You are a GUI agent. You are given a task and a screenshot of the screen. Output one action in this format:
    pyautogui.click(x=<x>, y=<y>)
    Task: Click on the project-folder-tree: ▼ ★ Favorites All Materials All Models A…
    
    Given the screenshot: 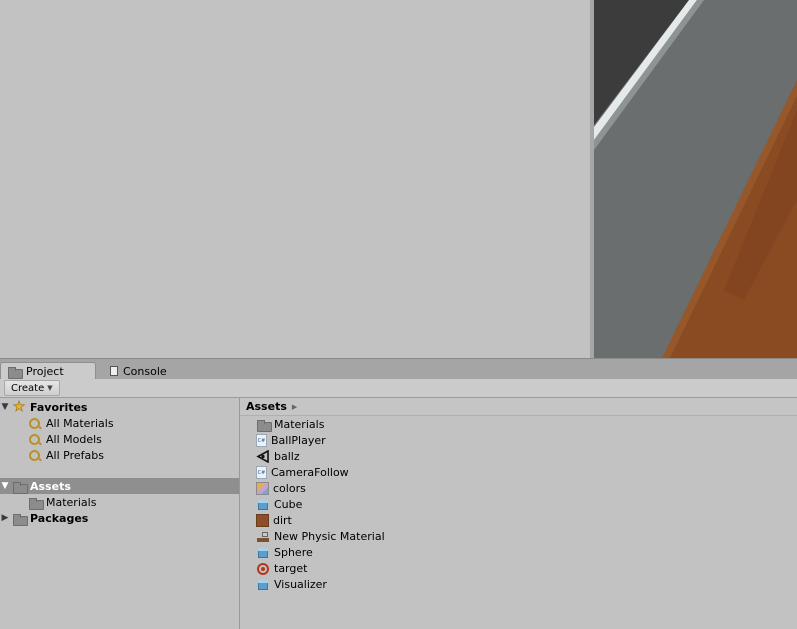 What is the action you would take?
    pyautogui.click(x=120, y=513)
    